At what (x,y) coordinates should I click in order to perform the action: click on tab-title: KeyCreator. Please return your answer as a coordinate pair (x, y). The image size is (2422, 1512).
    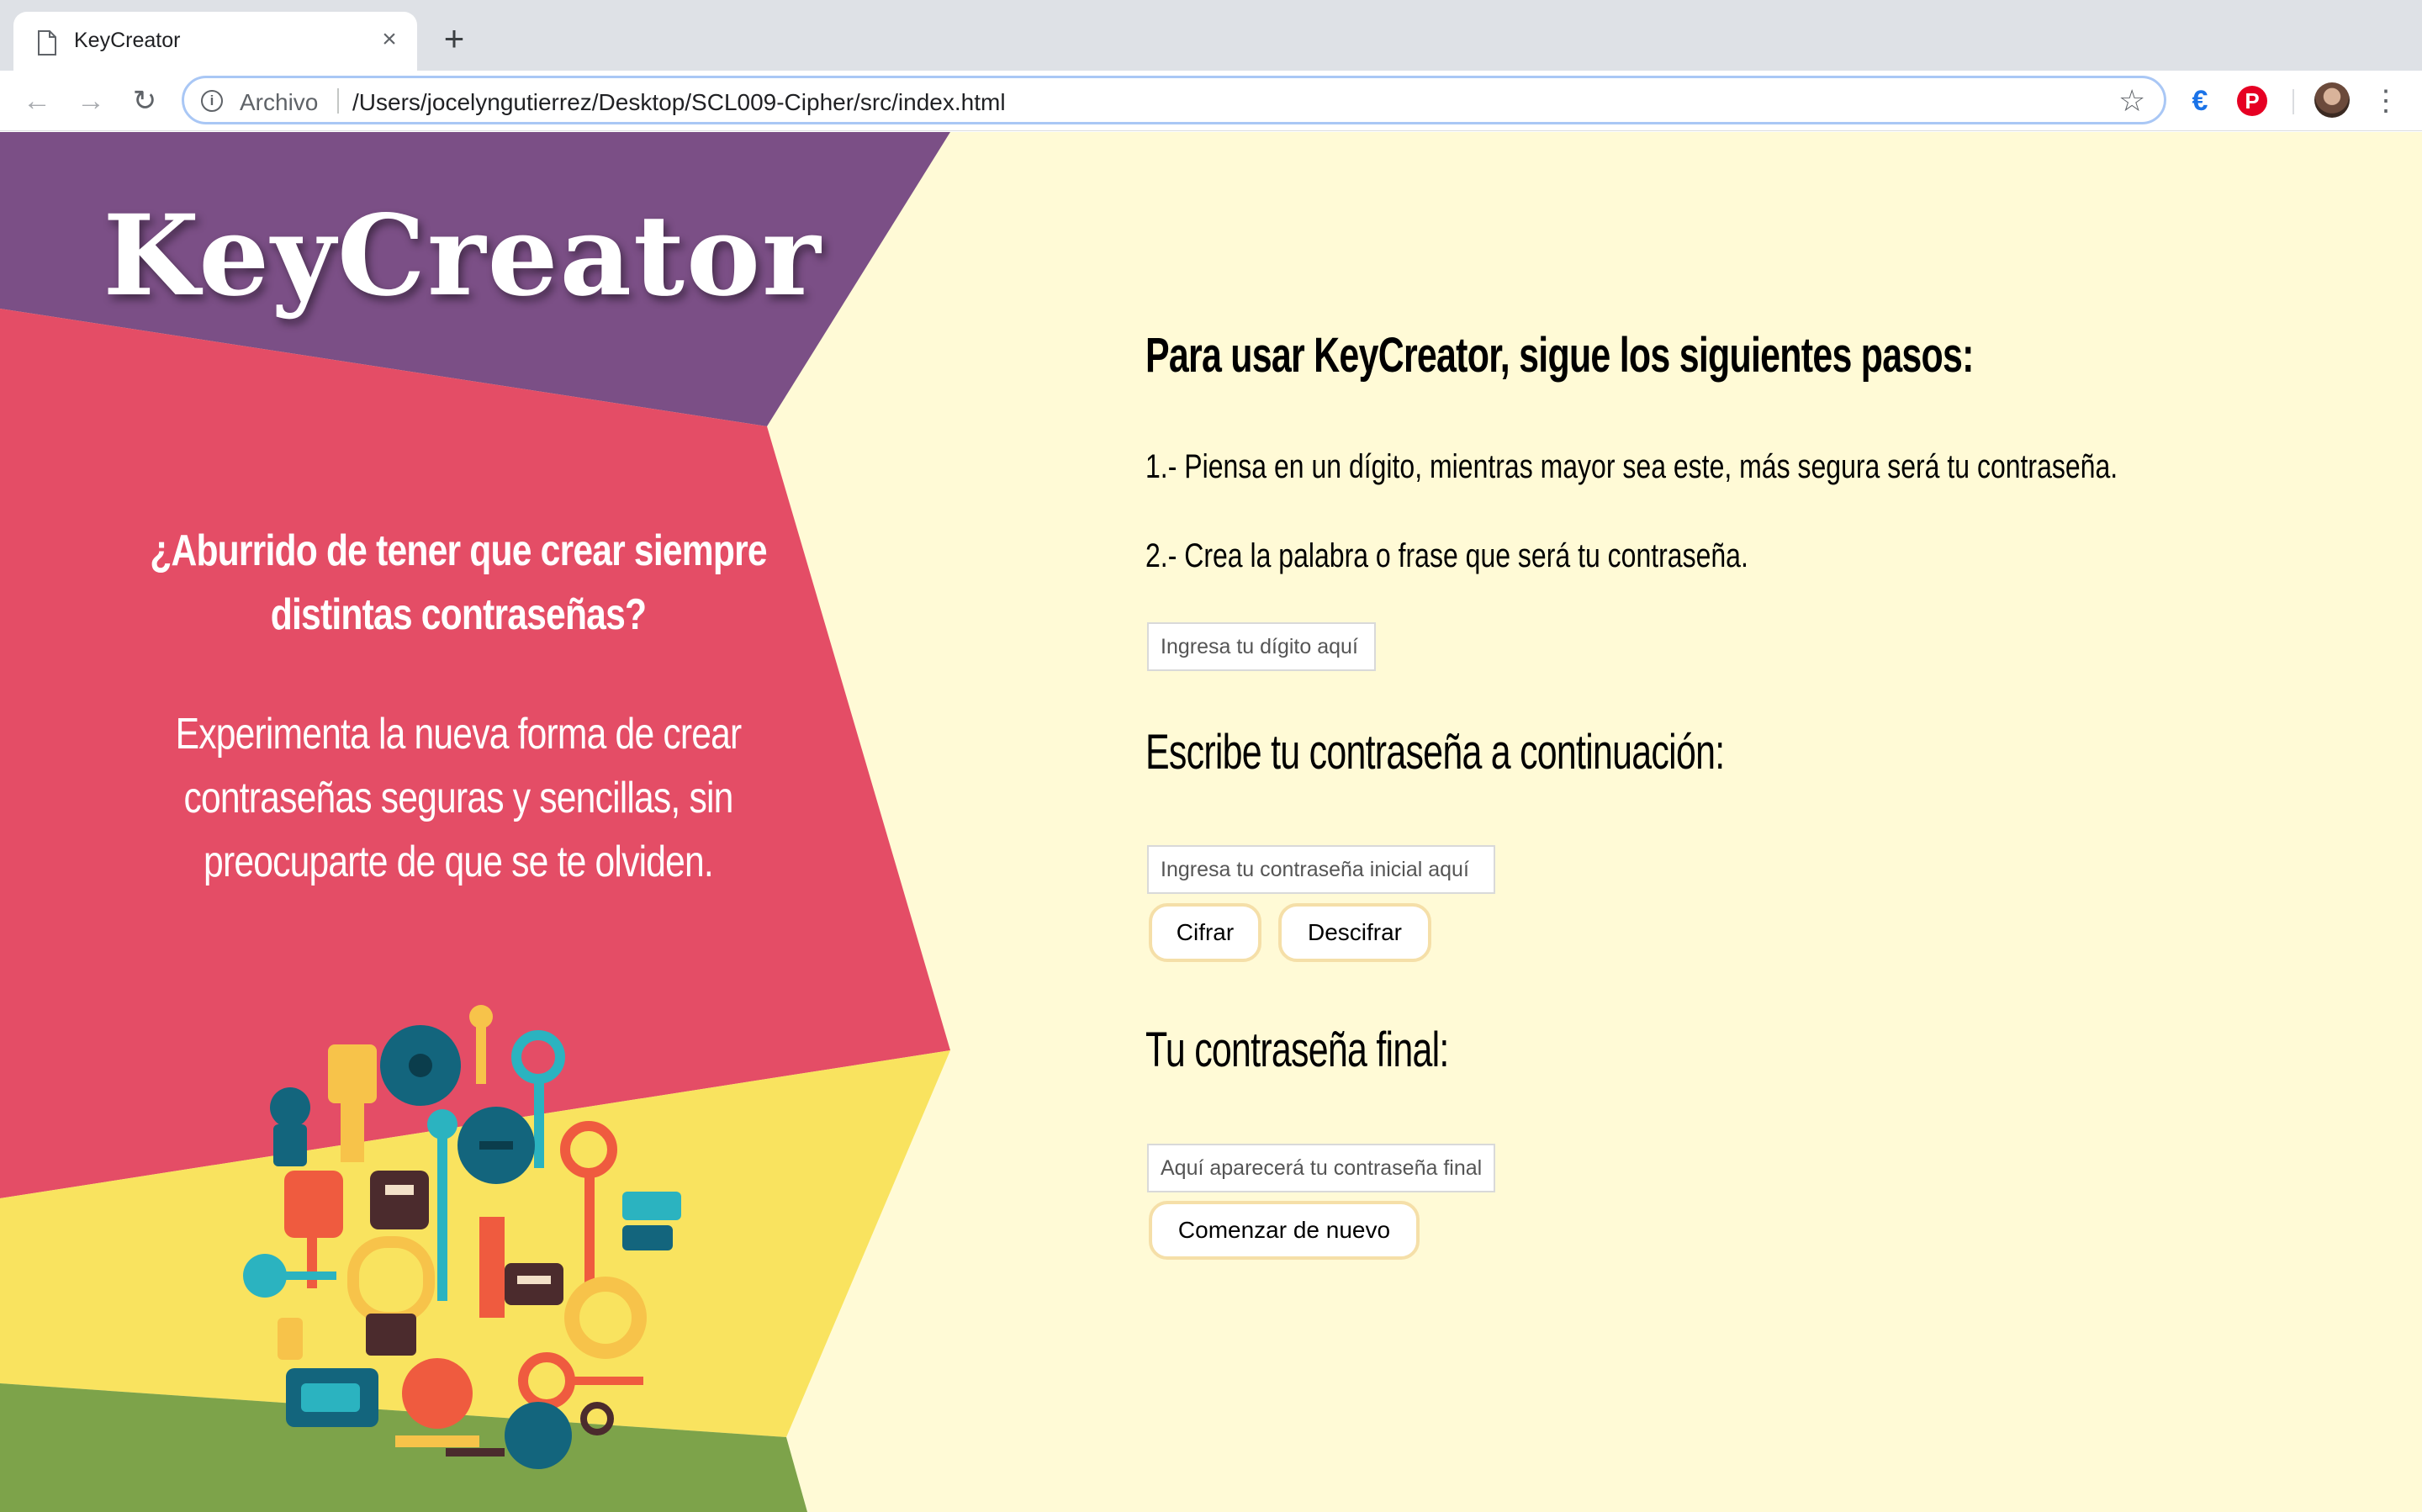
    Looking at the image, I should click on (127, 40).